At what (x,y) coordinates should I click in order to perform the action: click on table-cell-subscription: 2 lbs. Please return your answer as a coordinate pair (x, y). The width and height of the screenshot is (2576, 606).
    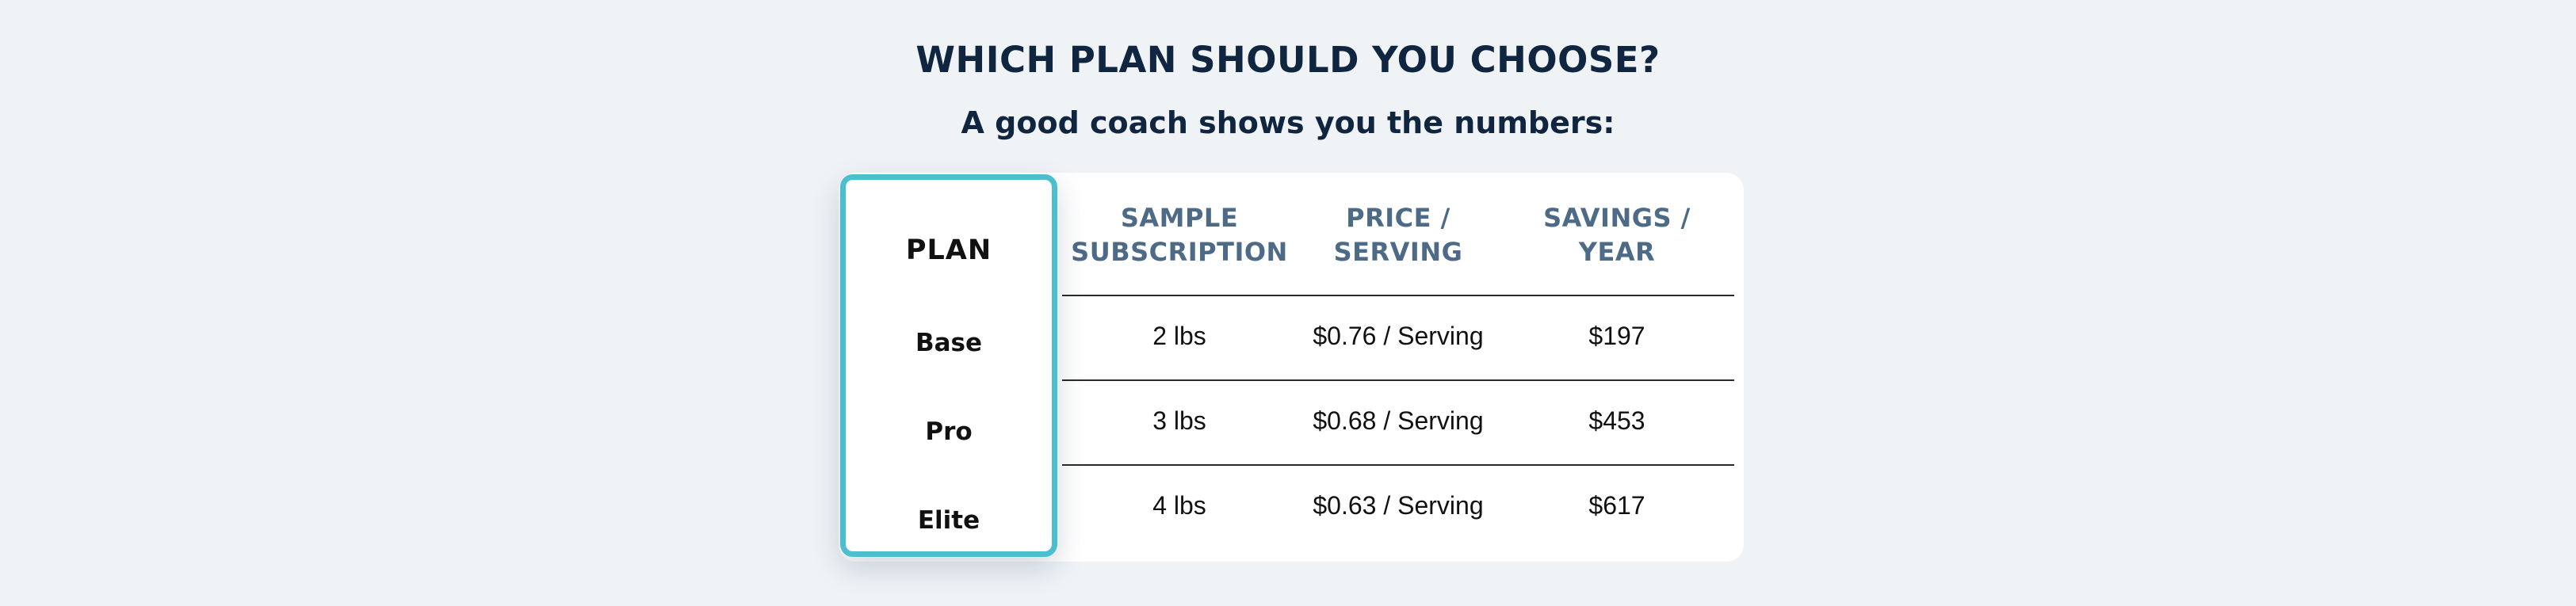
    Looking at the image, I should click on (1179, 336).